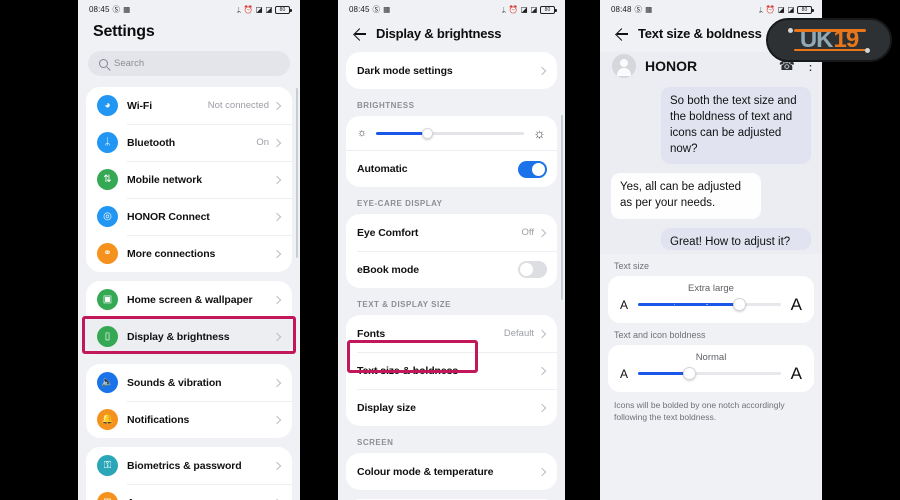 This screenshot has height=500, width=900. I want to click on row-label: Colour mode & temperature, so click(425, 471).